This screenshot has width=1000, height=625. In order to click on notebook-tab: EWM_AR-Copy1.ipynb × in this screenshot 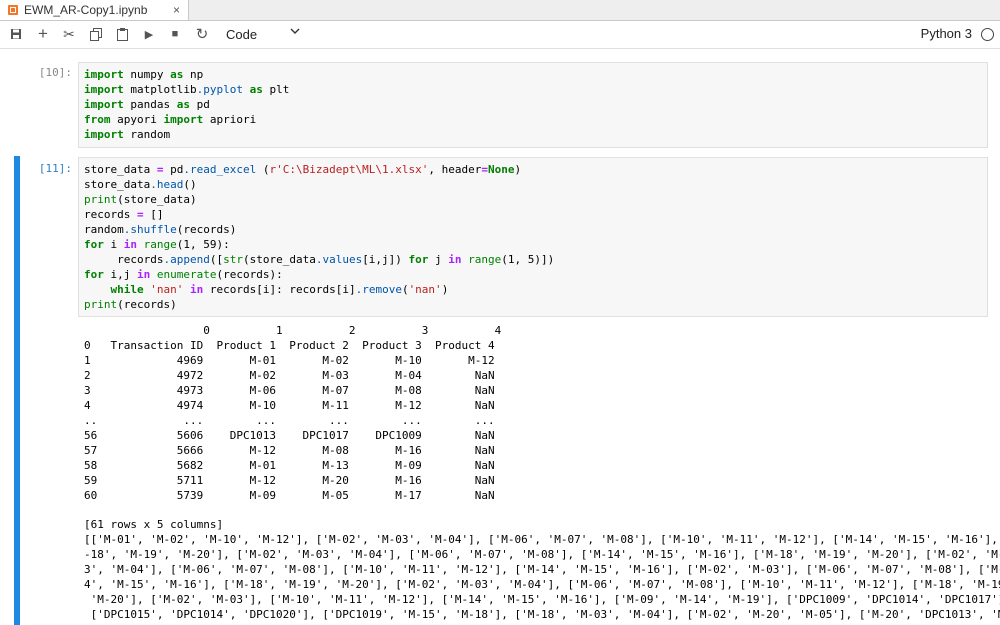, I will do `click(94, 10)`.